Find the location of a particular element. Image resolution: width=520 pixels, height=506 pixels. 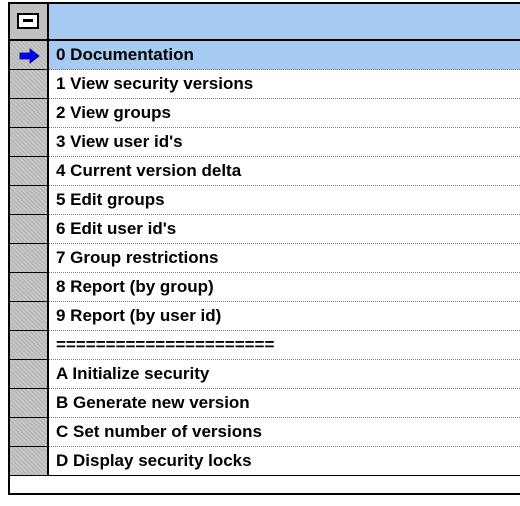

menu-item-label: 1 View security versions is located at coordinates (284, 84).